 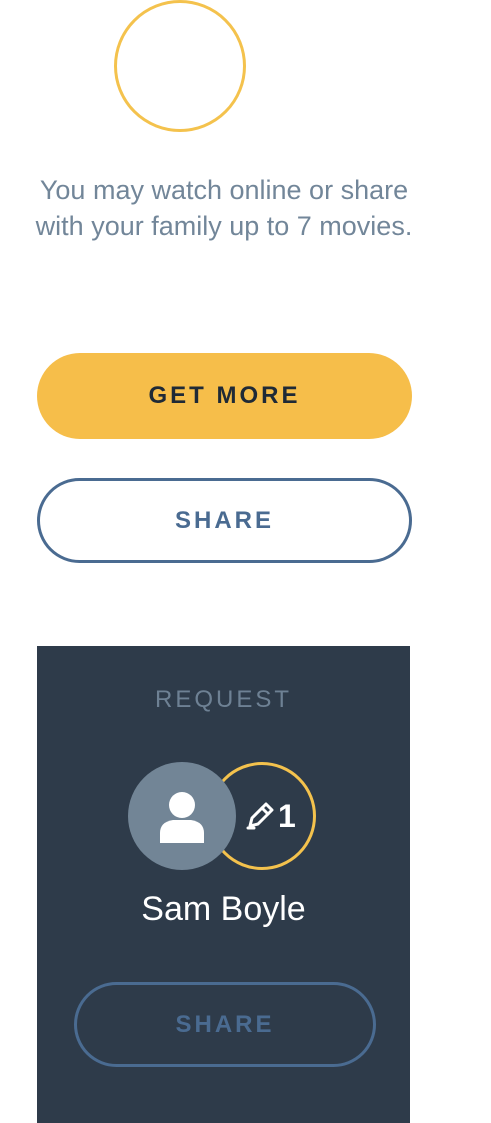 I want to click on avatar, so click(x=182, y=816).